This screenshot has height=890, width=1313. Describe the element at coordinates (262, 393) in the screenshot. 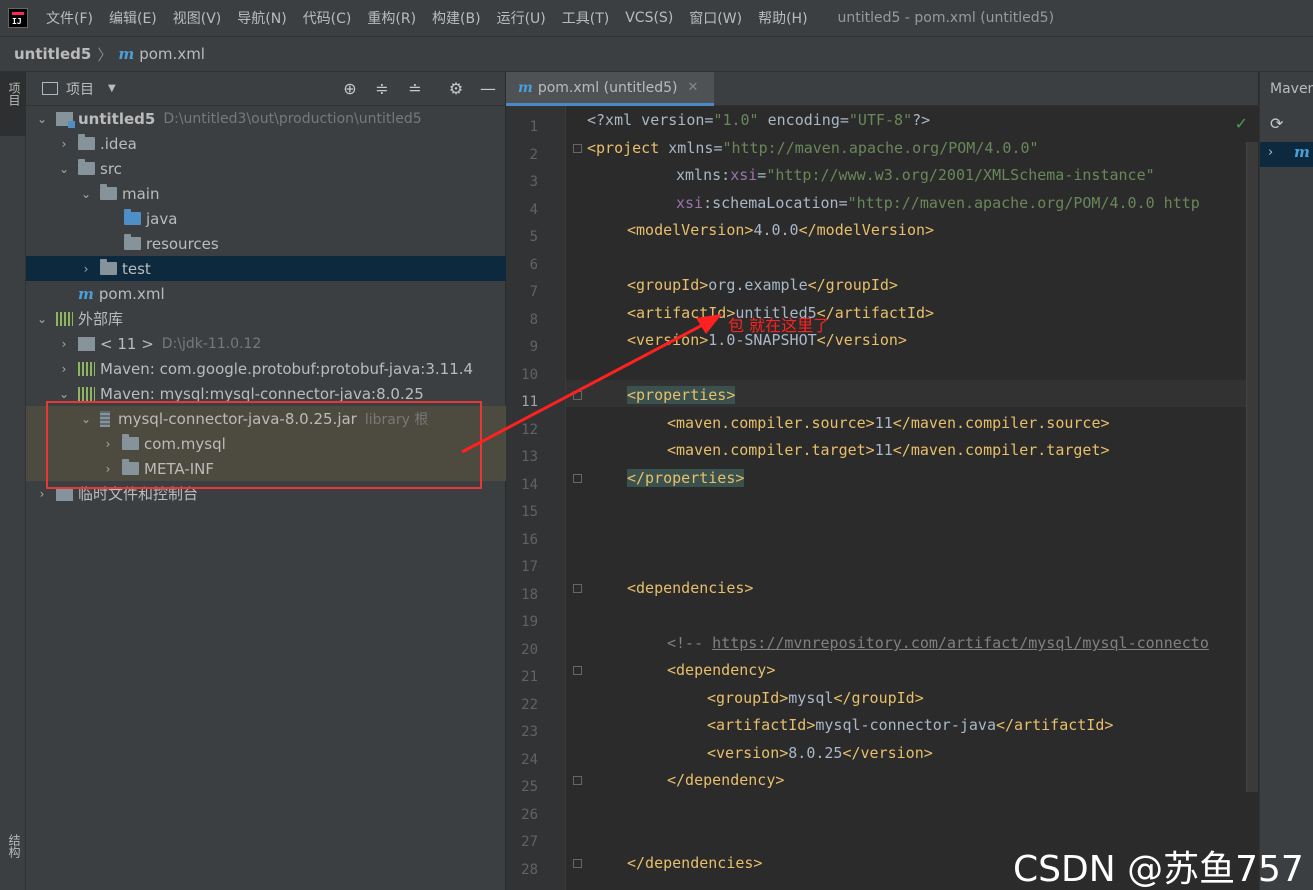

I see `tree-item-label: Maven: mysql:mysql-connector-java:8.0.25` at that location.